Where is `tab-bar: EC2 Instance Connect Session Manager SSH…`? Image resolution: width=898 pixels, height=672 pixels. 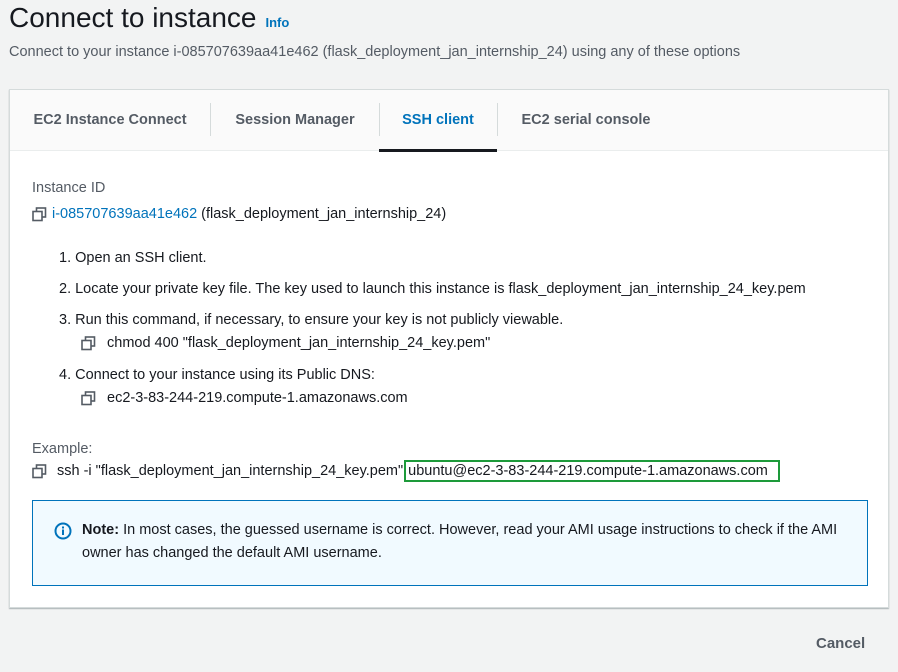
tab-bar: EC2 Instance Connect Session Manager SSH… is located at coordinates (449, 121).